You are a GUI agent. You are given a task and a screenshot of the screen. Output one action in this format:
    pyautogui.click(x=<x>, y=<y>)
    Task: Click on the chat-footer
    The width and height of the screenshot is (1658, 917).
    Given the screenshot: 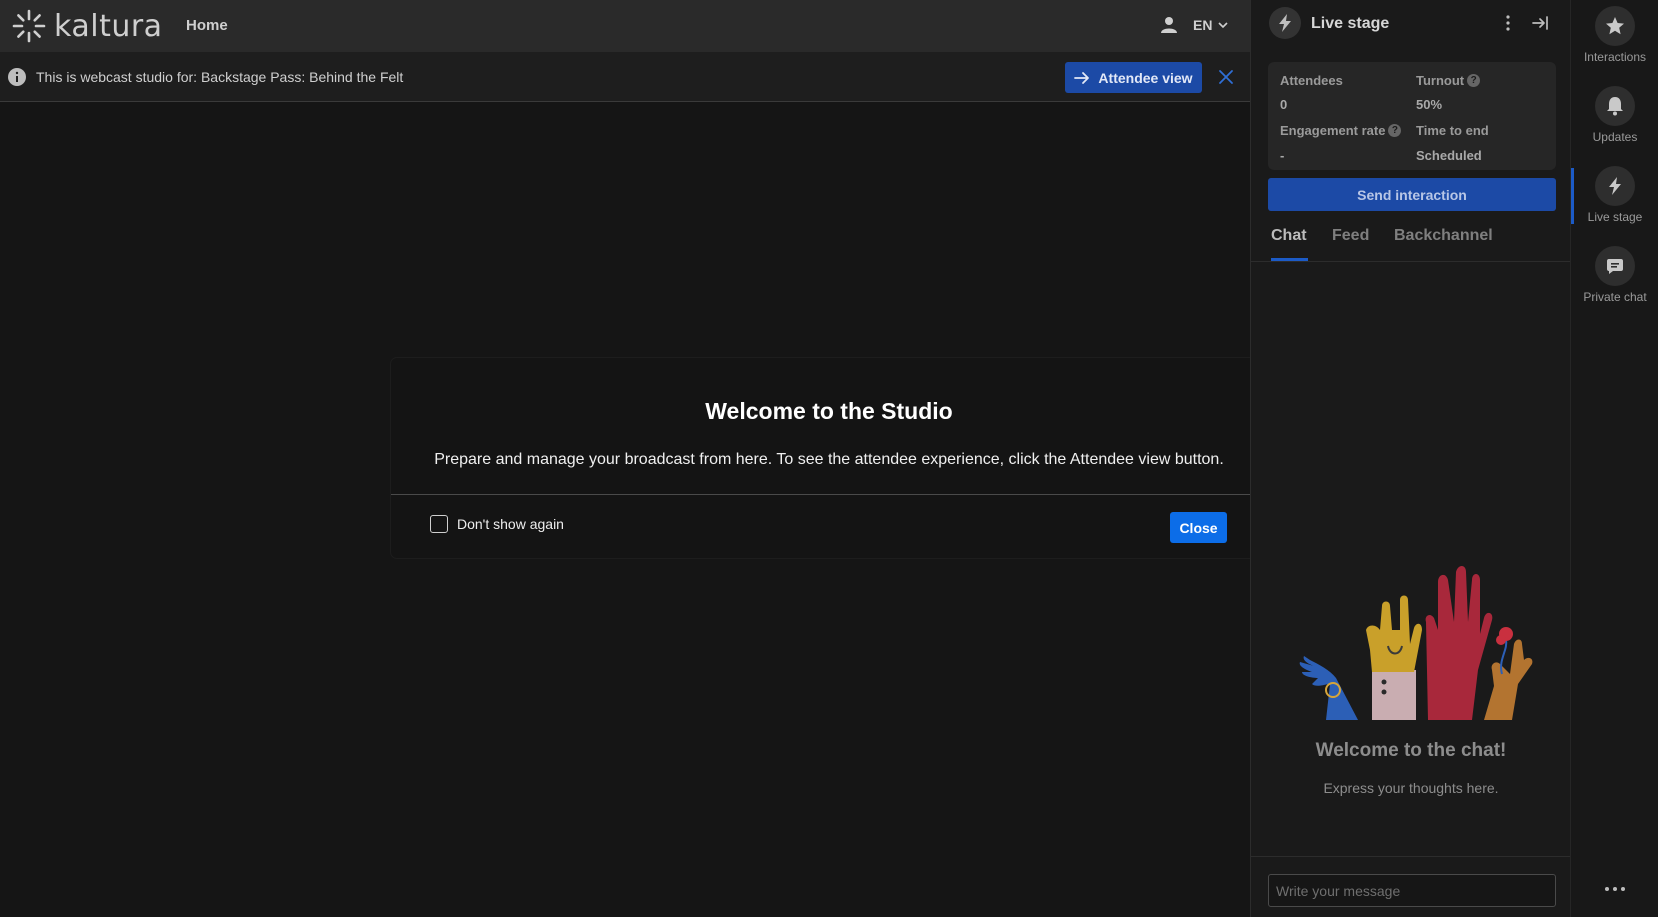 What is the action you would take?
    pyautogui.click(x=1411, y=886)
    